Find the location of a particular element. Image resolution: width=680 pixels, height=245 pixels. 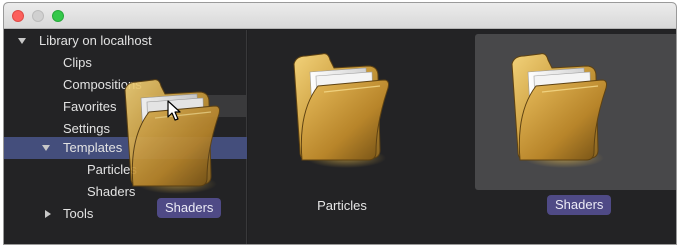

sidebar-item-label: Library on localhost is located at coordinates (95, 40).